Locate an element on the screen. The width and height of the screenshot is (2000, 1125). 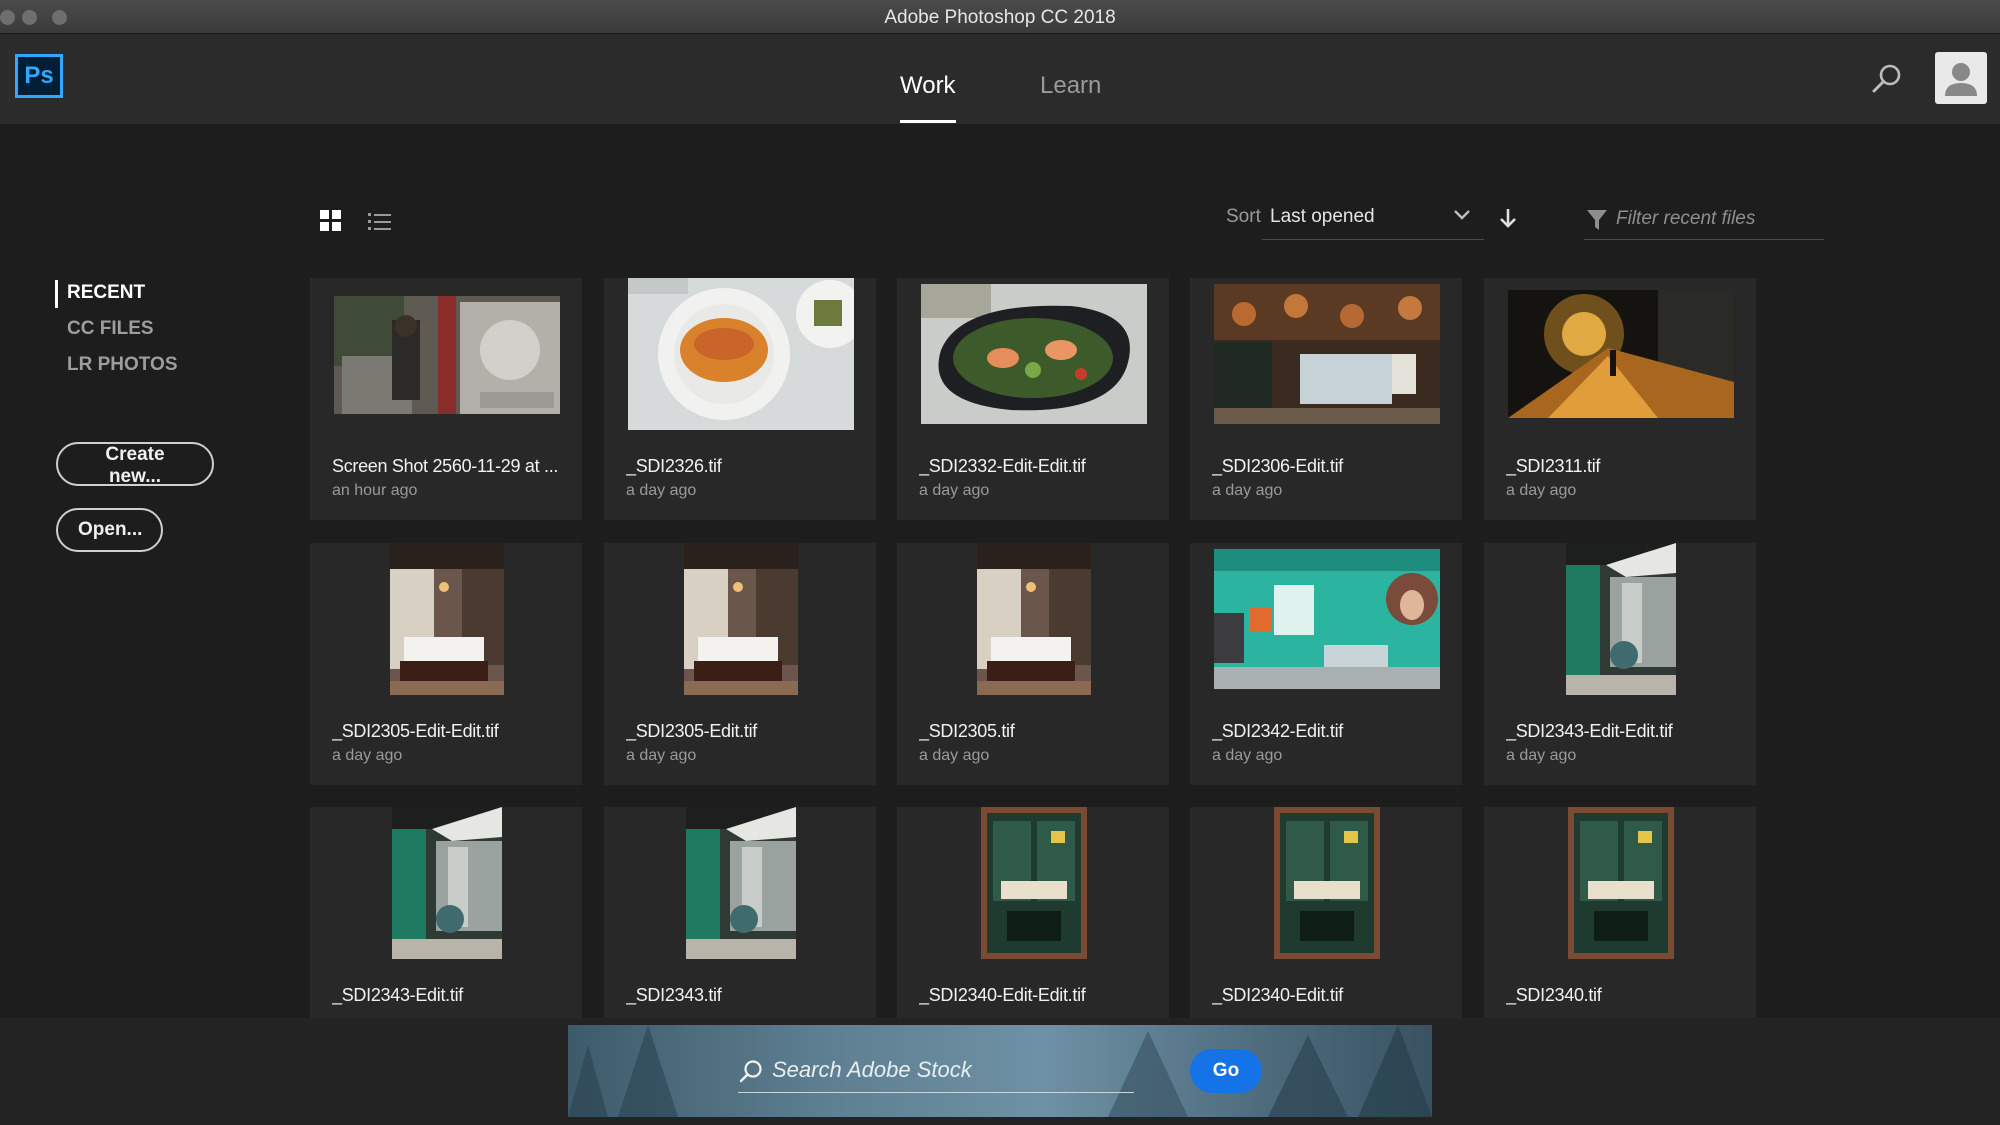
file-name: _SDI2340-Edit.tif is located at coordinates (1277, 995).